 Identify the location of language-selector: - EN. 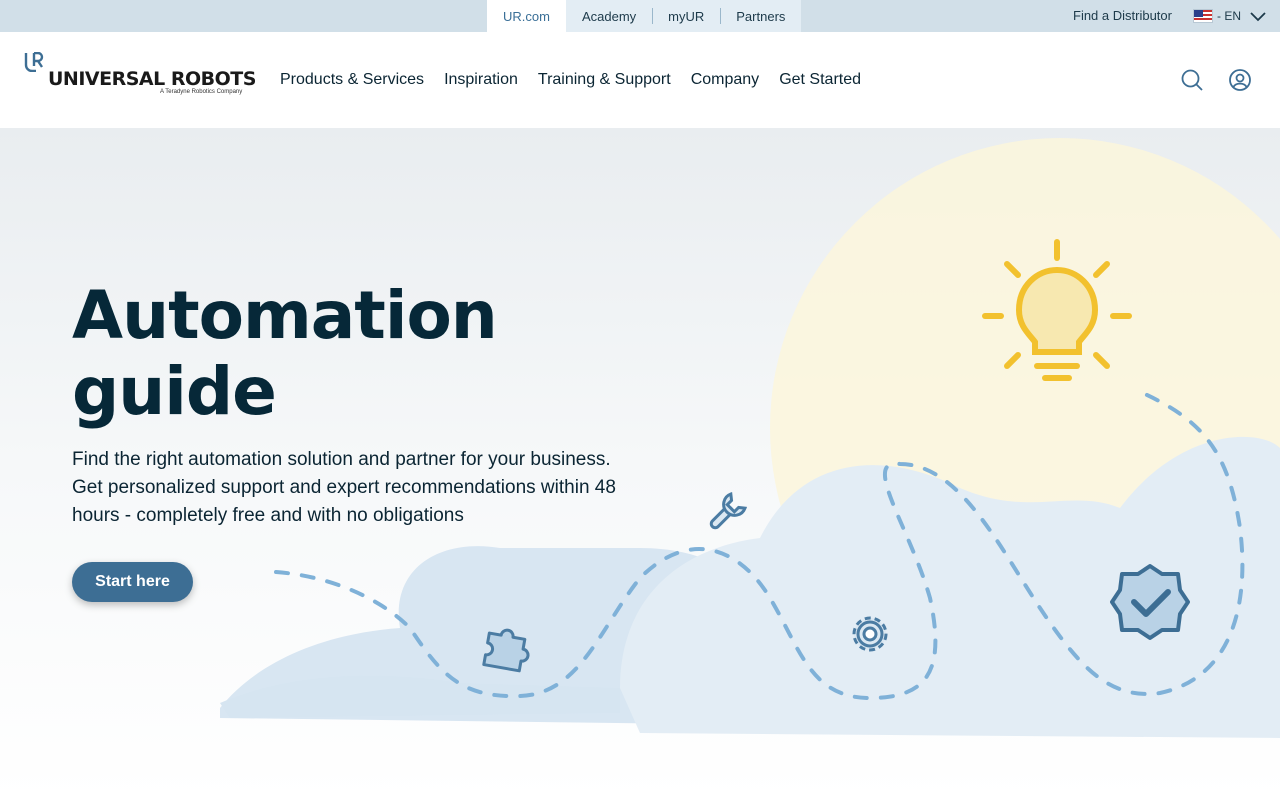
(1230, 16).